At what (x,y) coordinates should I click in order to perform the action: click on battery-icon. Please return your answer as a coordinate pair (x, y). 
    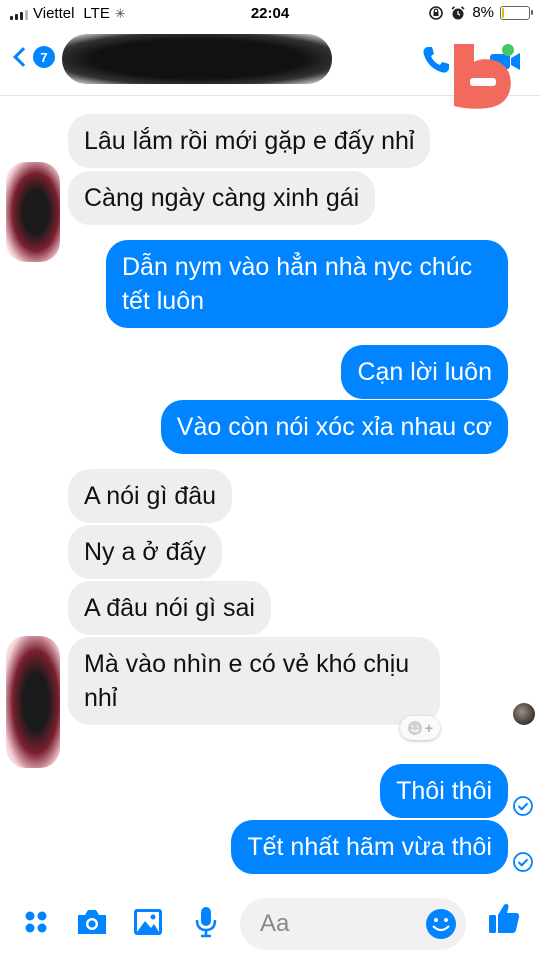
    Looking at the image, I should click on (516, 12).